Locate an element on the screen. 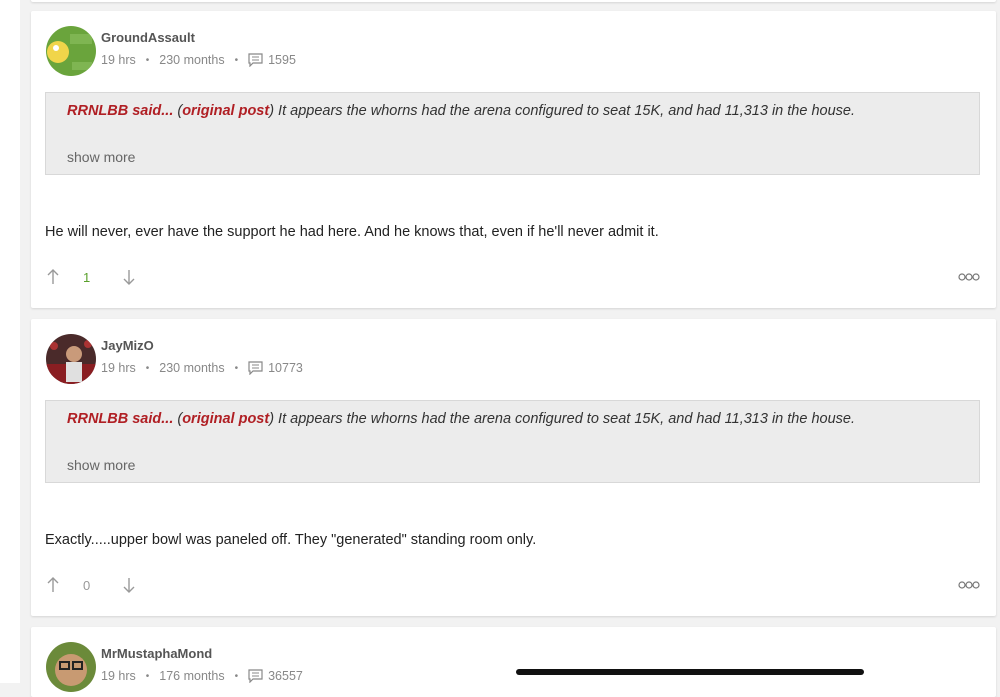 The width and height of the screenshot is (1000, 697). post-count: 10773 is located at coordinates (285, 368).